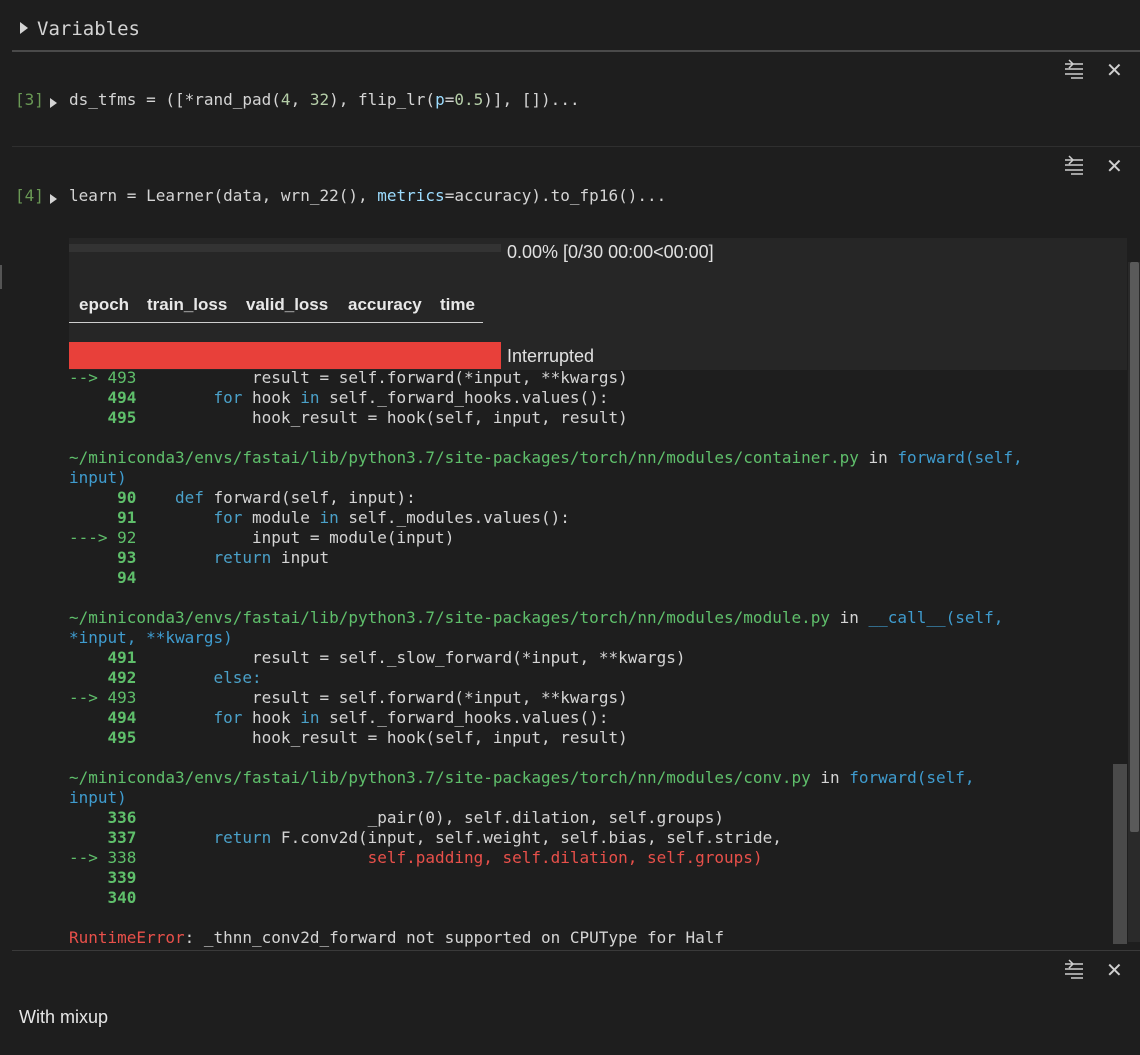  Describe the element at coordinates (610, 252) in the screenshot. I see `progress-text: 0.00% [0/30 00:00<00:00]` at that location.